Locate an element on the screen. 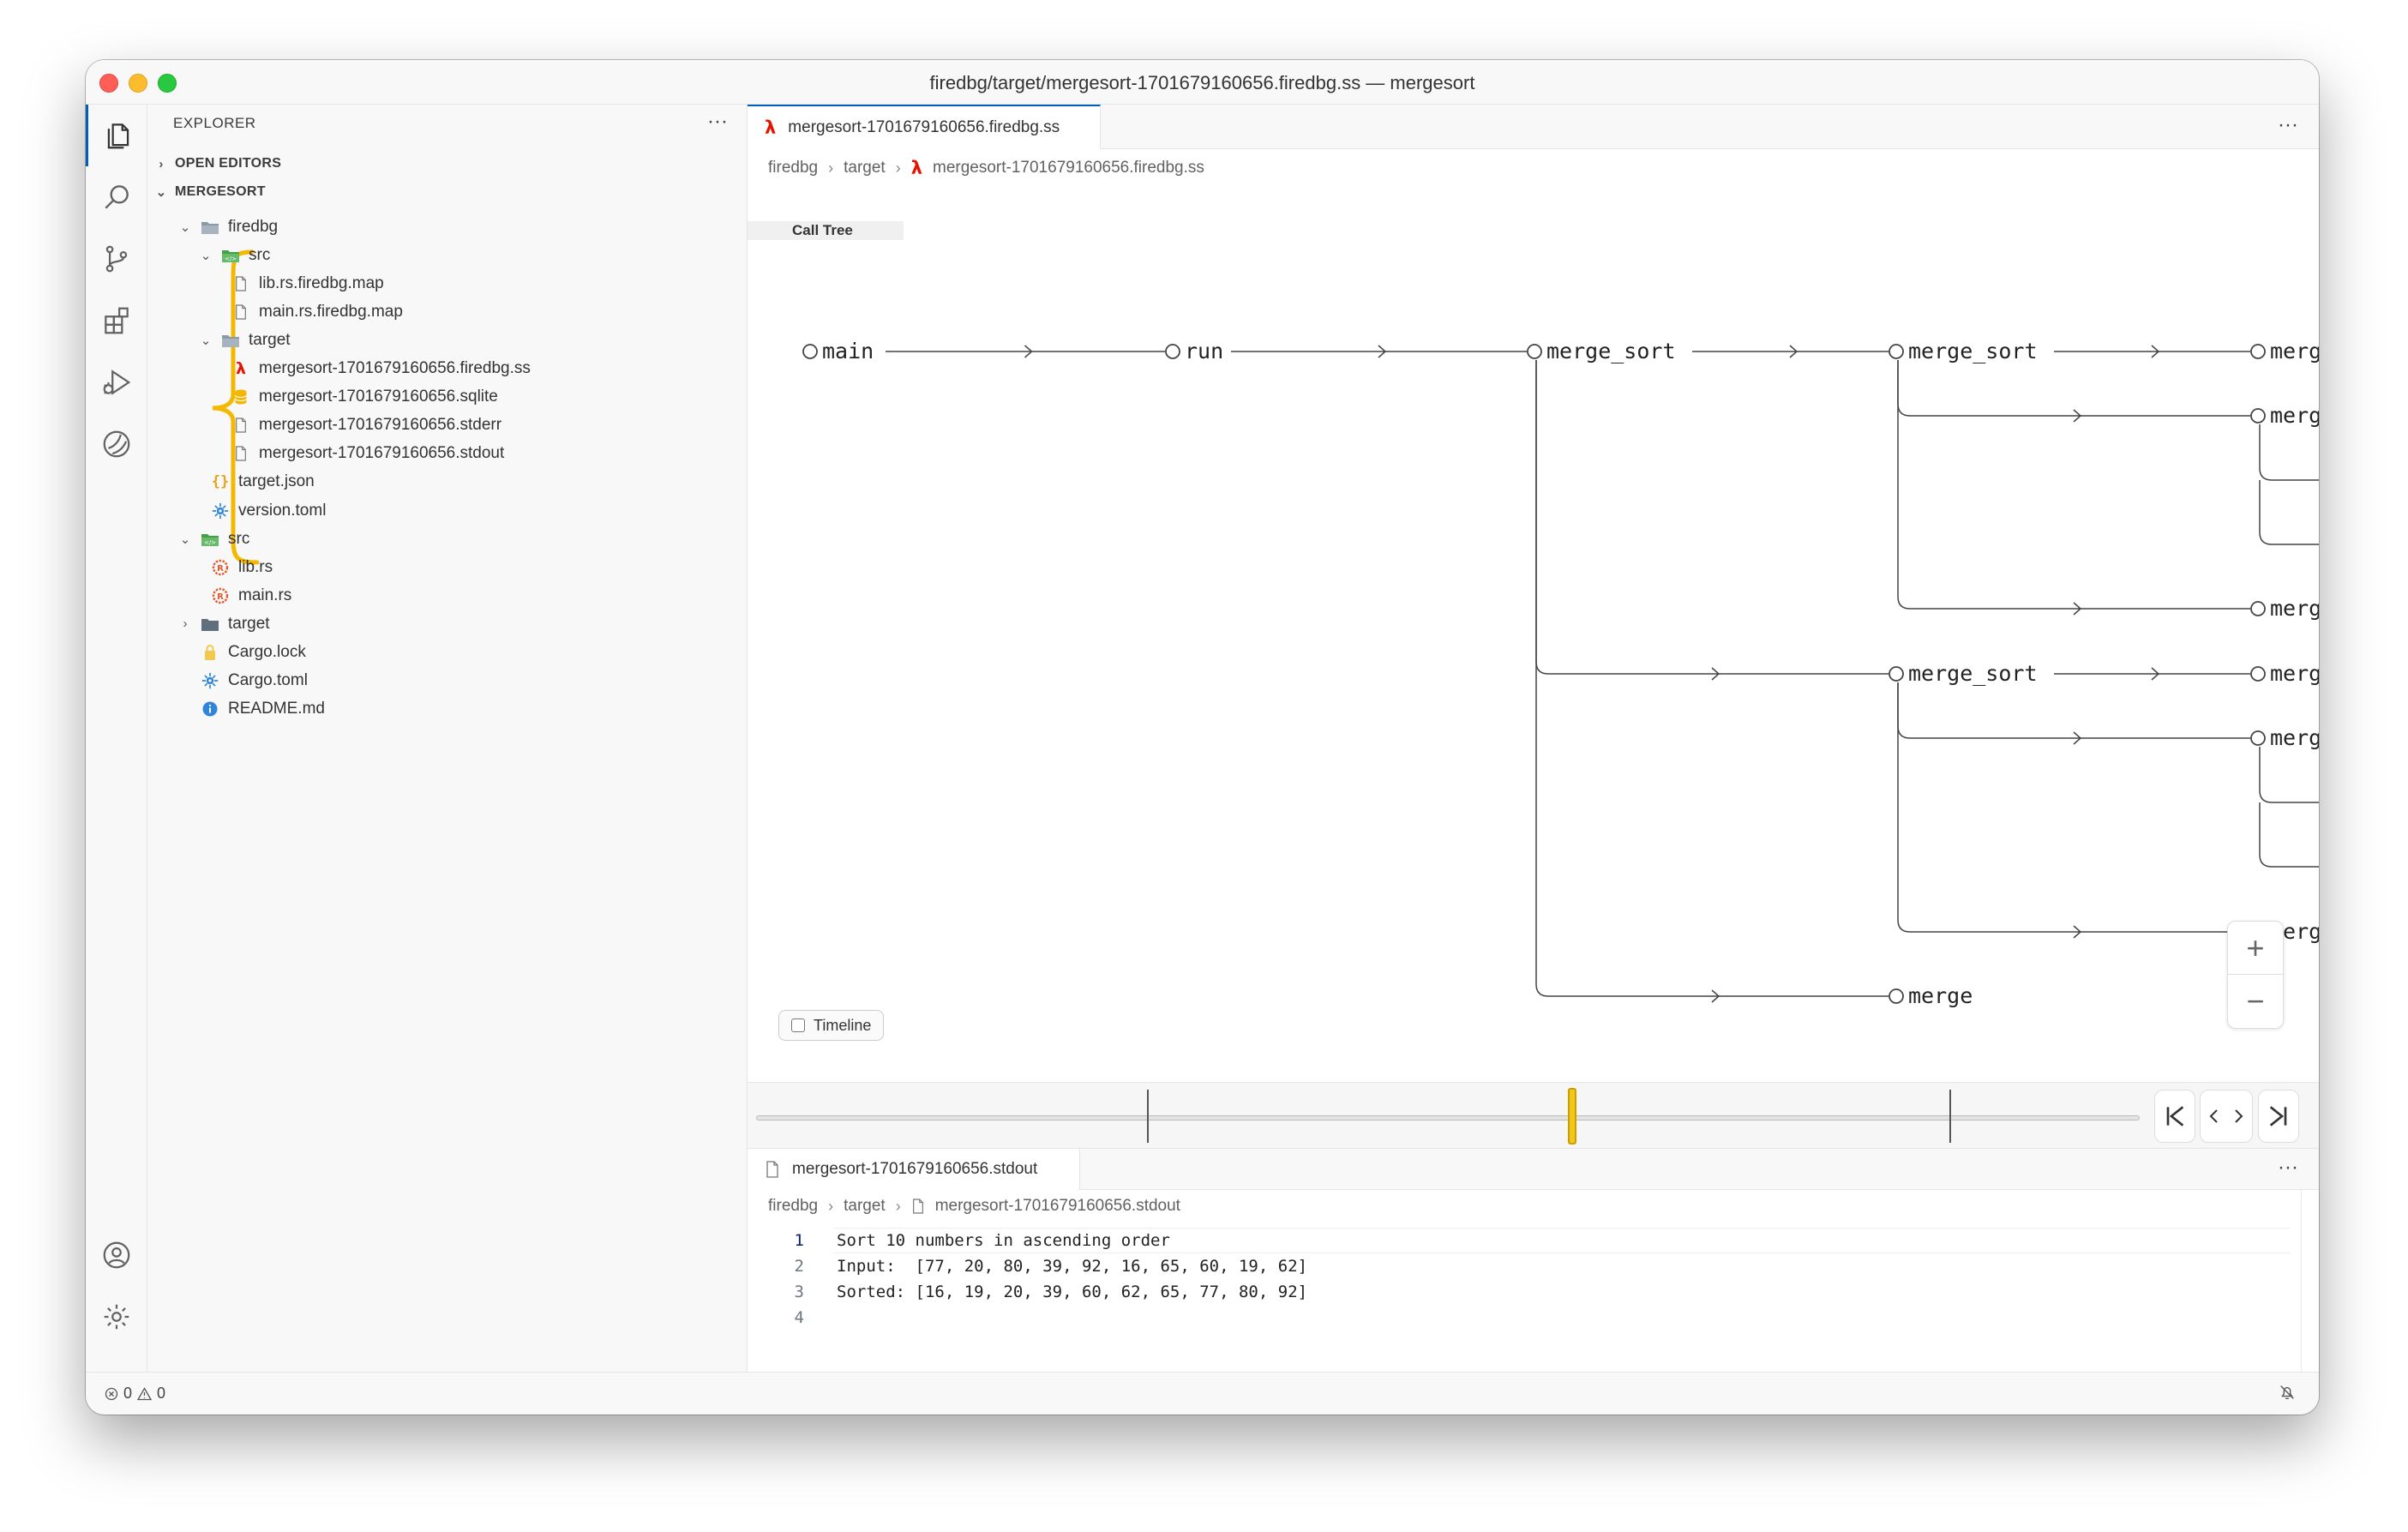 The height and width of the screenshot is (1532, 2408). call-node-label: run is located at coordinates (1204, 351).